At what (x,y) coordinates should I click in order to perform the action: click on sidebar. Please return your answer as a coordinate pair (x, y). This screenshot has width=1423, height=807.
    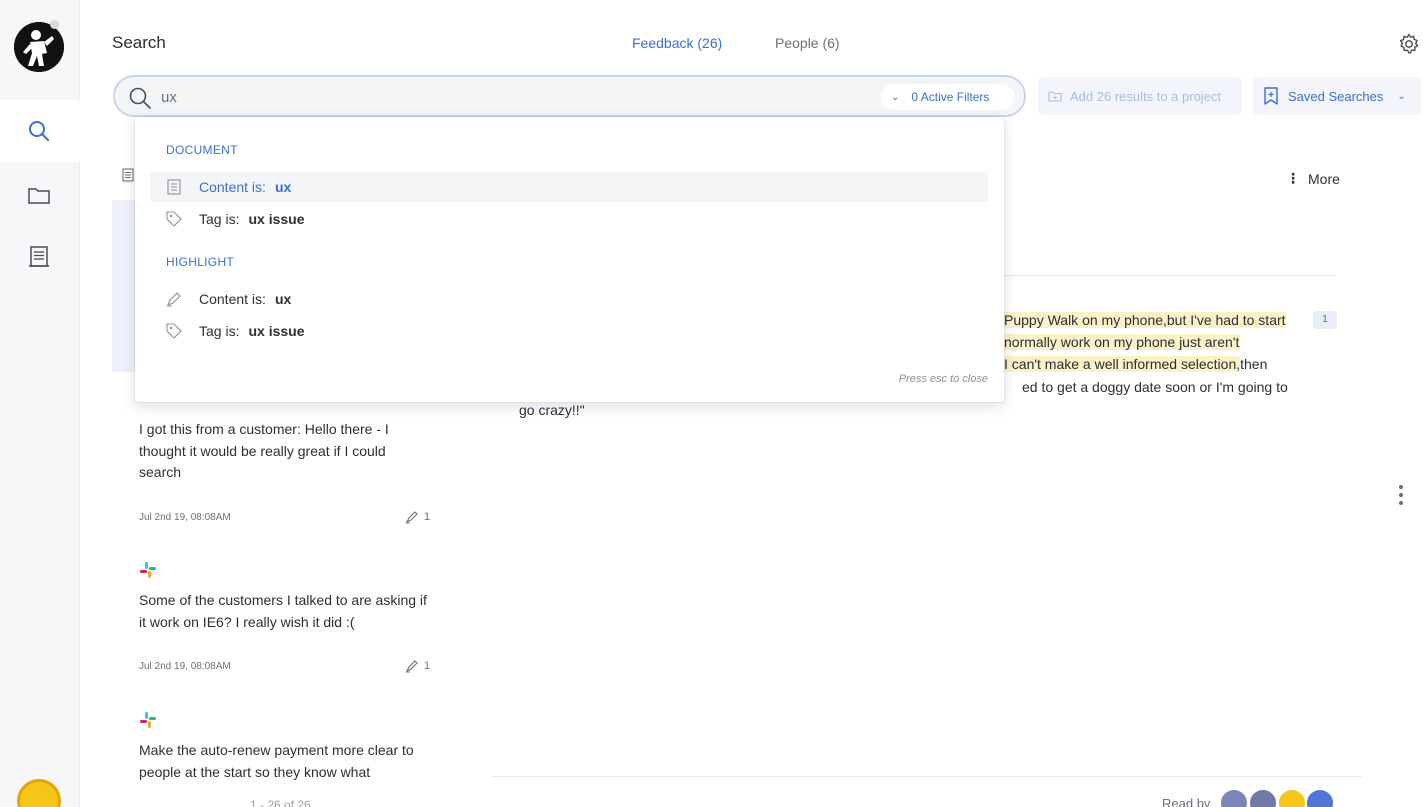
    Looking at the image, I should click on (40, 403).